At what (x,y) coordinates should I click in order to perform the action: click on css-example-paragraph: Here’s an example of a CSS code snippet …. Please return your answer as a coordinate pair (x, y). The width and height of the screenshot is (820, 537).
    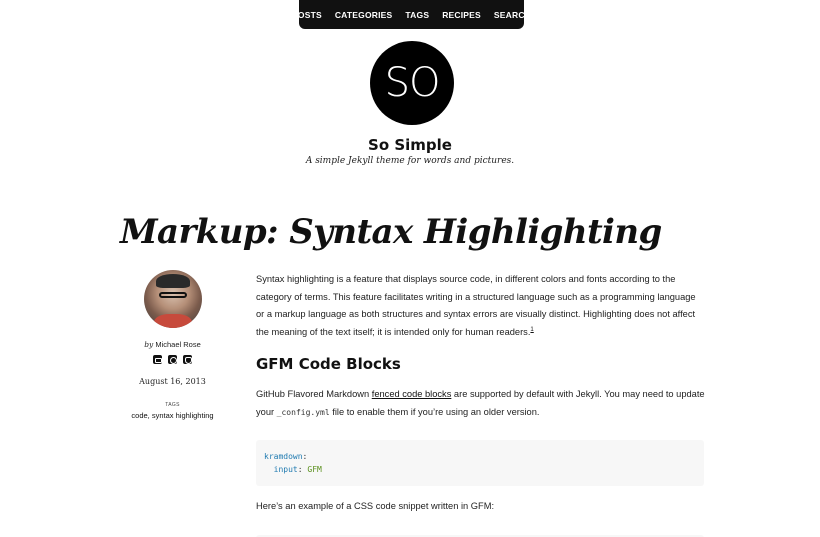
    Looking at the image, I should click on (375, 505).